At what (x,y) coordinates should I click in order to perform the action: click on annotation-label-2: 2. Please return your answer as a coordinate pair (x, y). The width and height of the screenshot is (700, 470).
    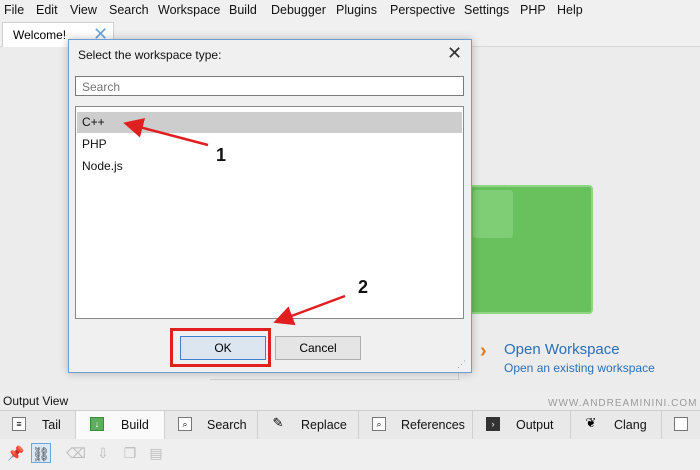
    Looking at the image, I should click on (363, 287).